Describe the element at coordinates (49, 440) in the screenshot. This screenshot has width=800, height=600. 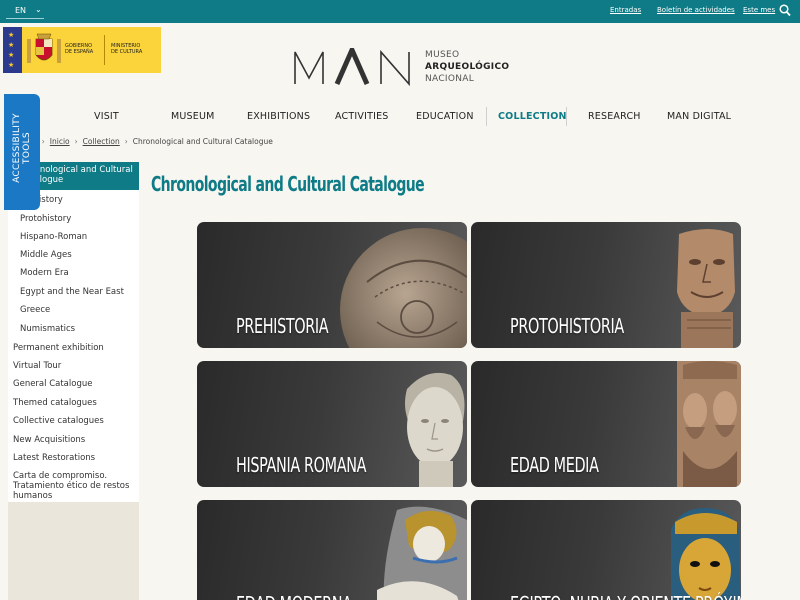
I see `sidebar-item-new-acquisitions: New Acquisitions` at that location.